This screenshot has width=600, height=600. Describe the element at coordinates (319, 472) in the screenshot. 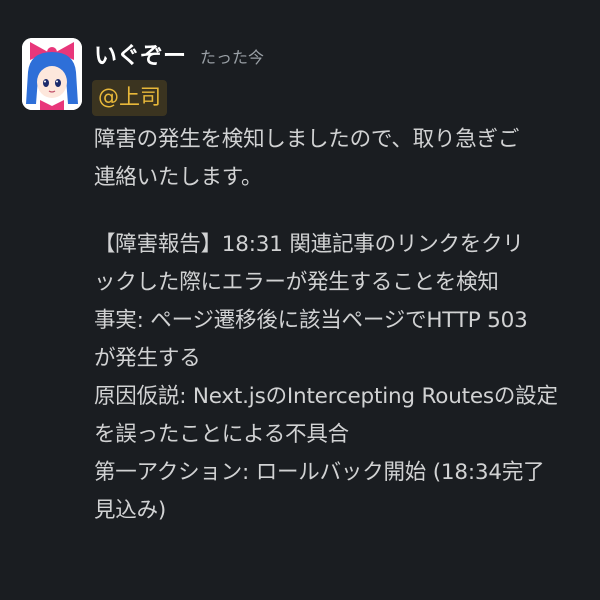

I see `report-line: 第一アクション: ロールバック開始 (18:34完了` at that location.